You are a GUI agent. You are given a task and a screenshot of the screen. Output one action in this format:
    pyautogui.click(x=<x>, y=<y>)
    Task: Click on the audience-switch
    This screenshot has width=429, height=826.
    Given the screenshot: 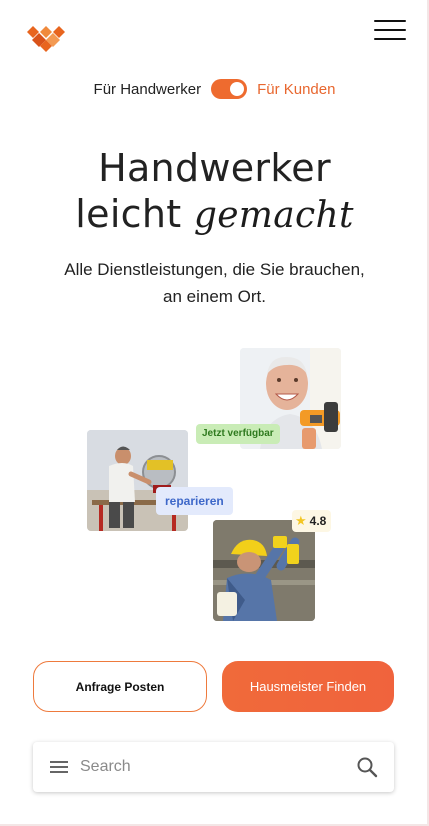 What is the action you would take?
    pyautogui.click(x=229, y=89)
    